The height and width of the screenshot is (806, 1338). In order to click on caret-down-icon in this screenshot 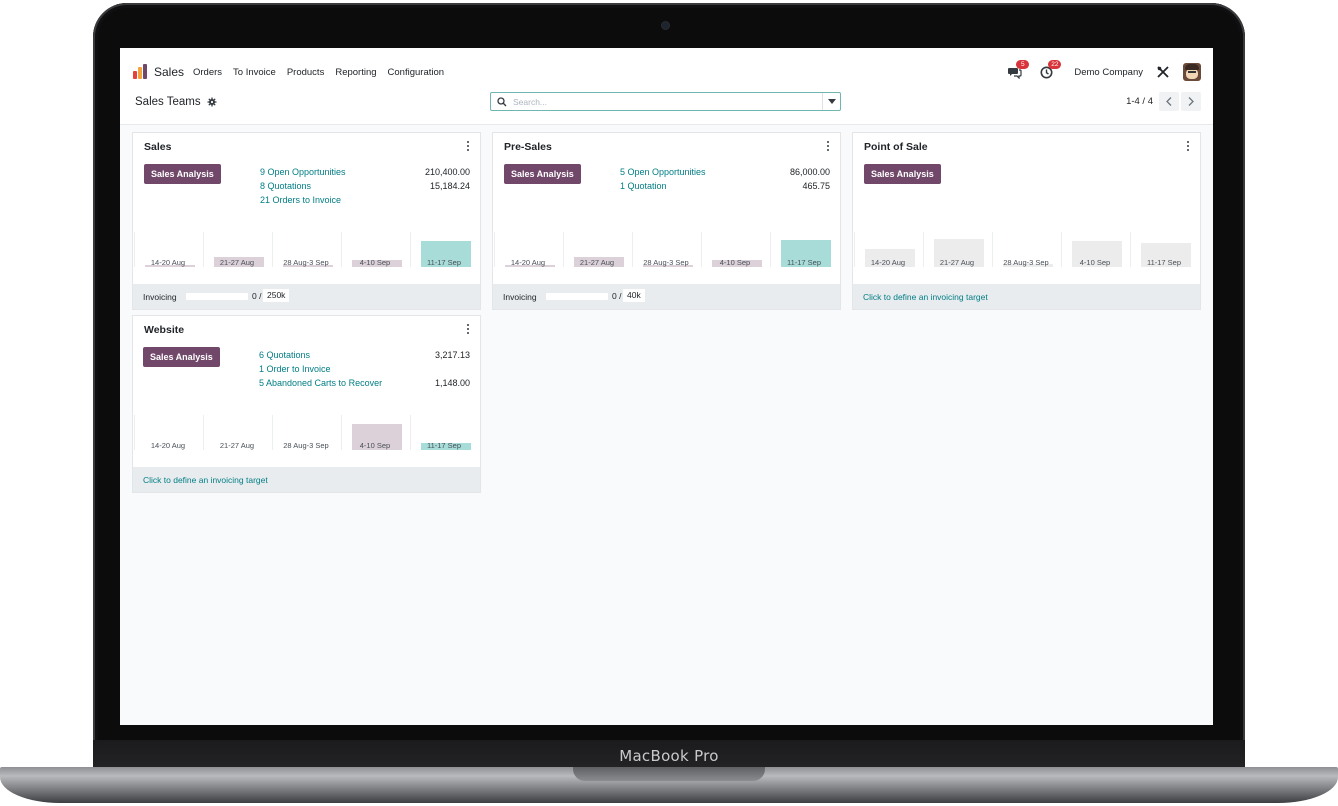, I will do `click(832, 101)`.